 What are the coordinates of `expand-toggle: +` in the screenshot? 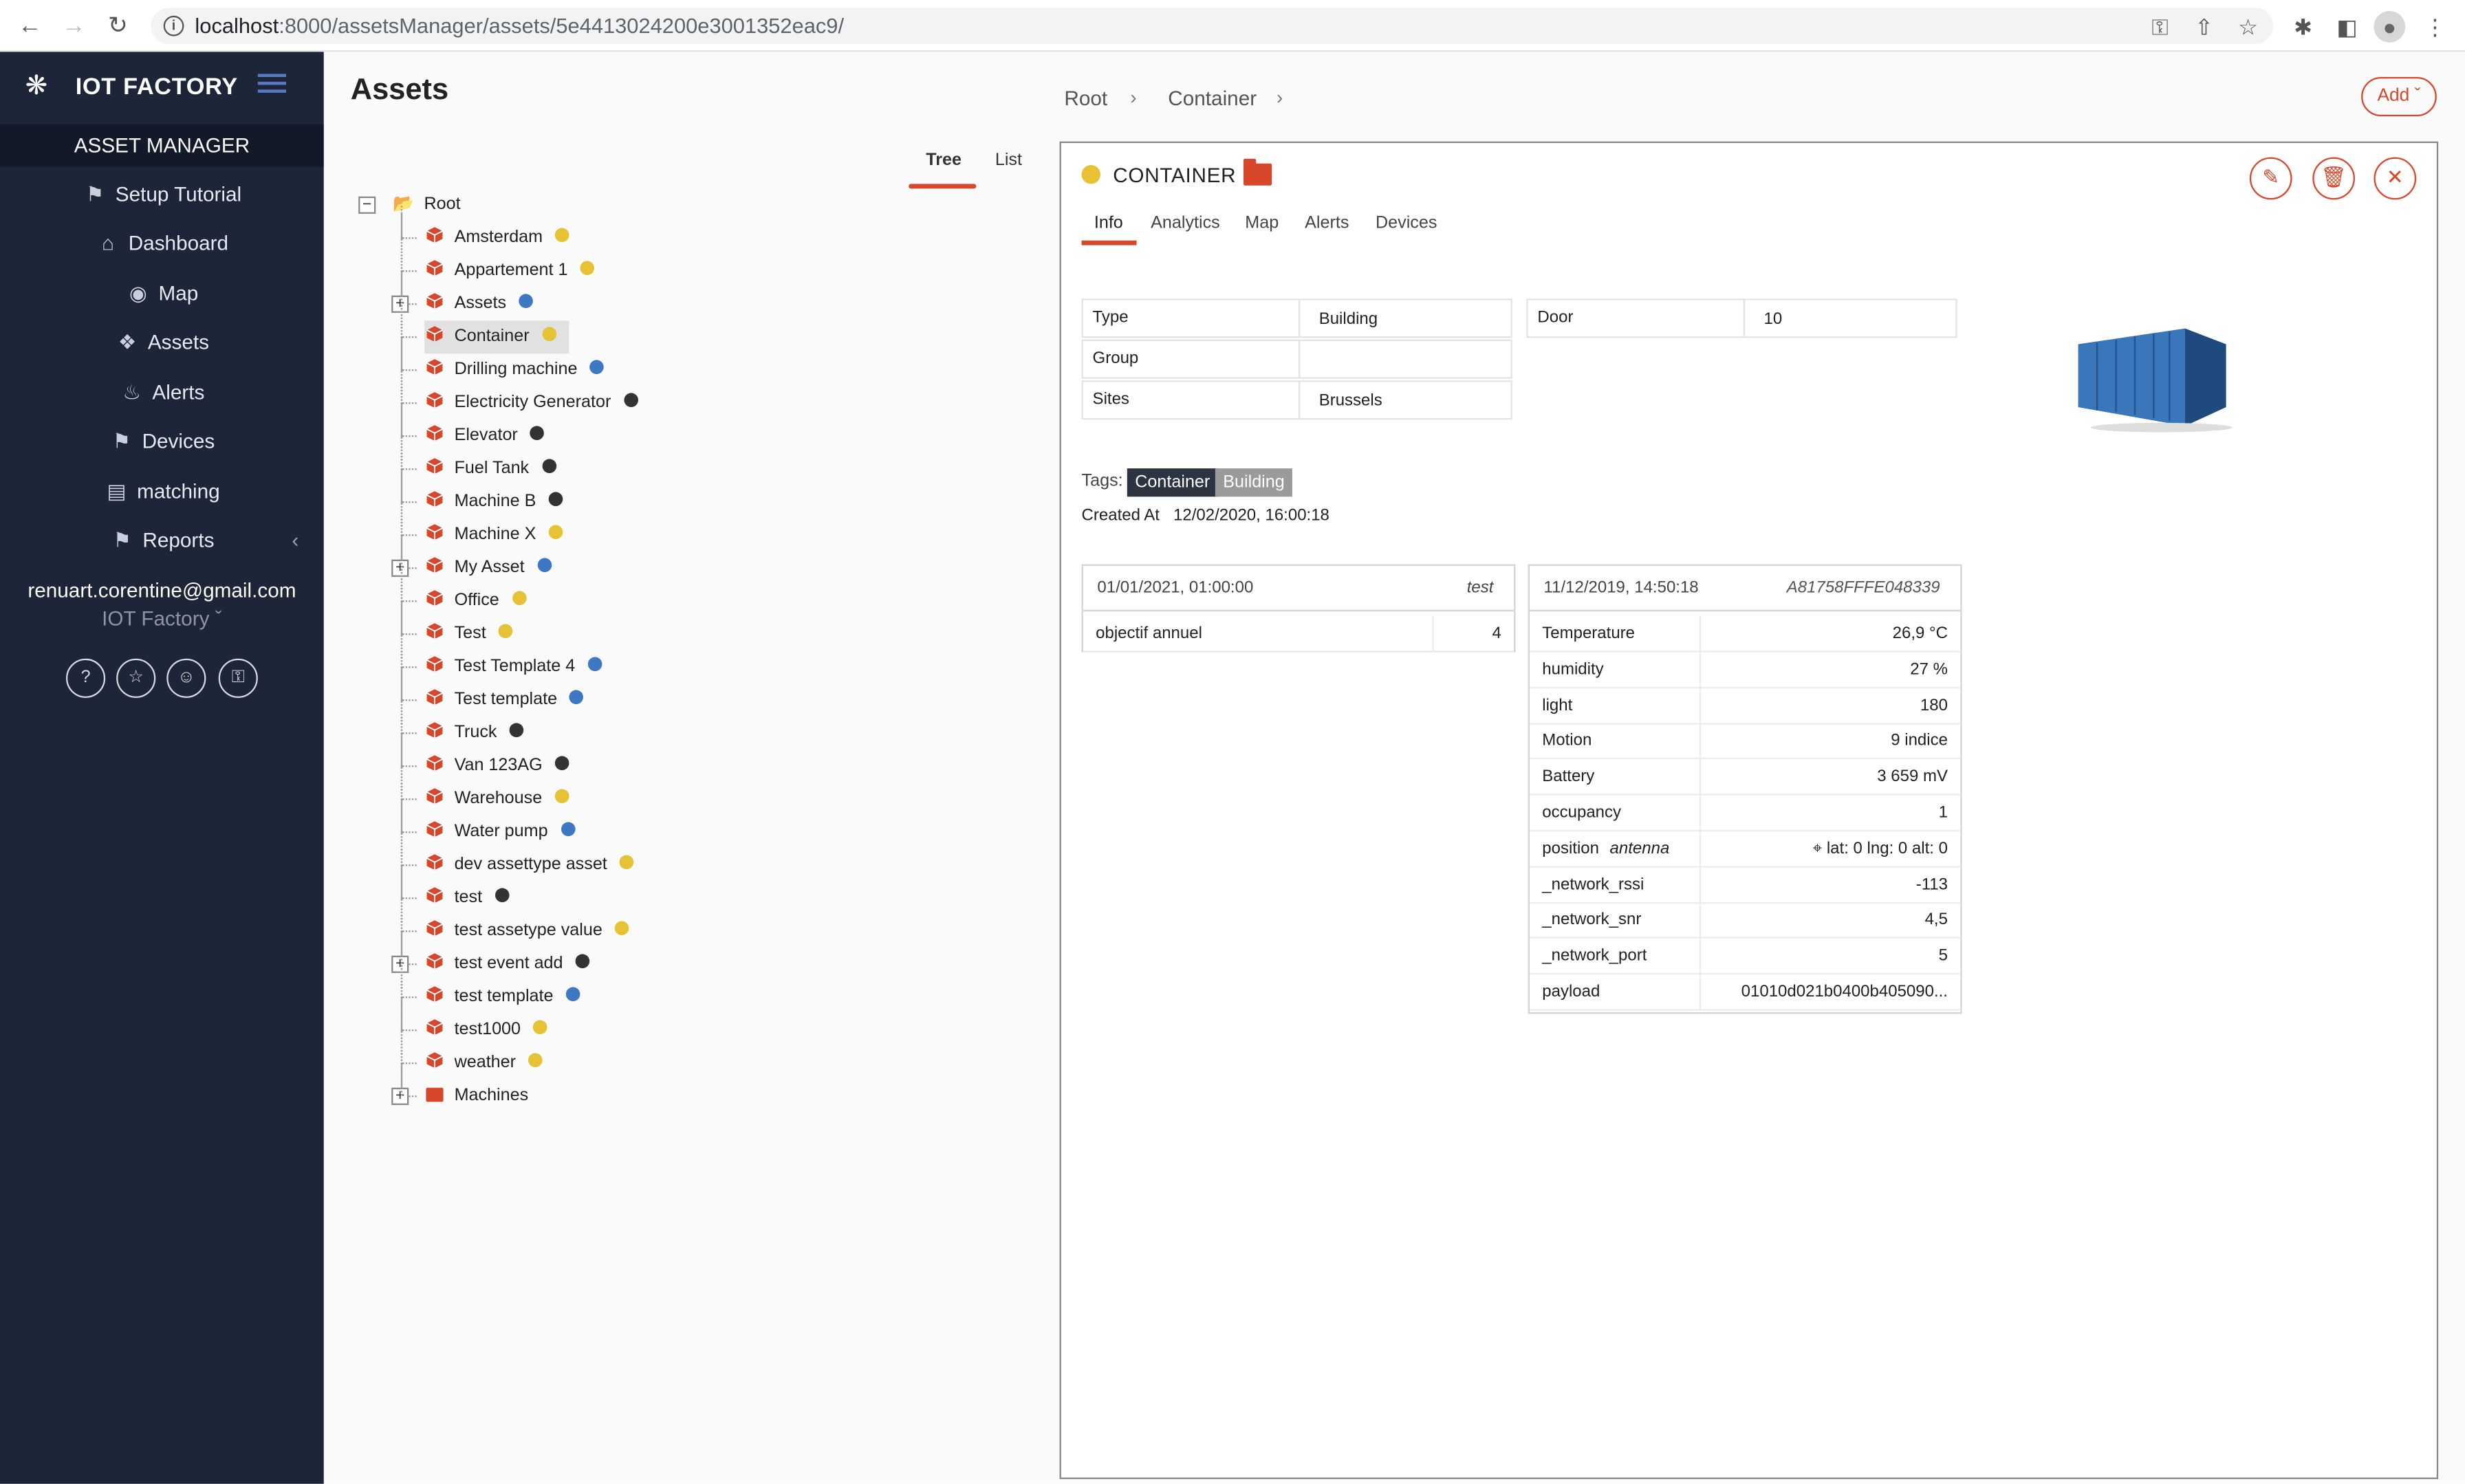 It's located at (400, 1096).